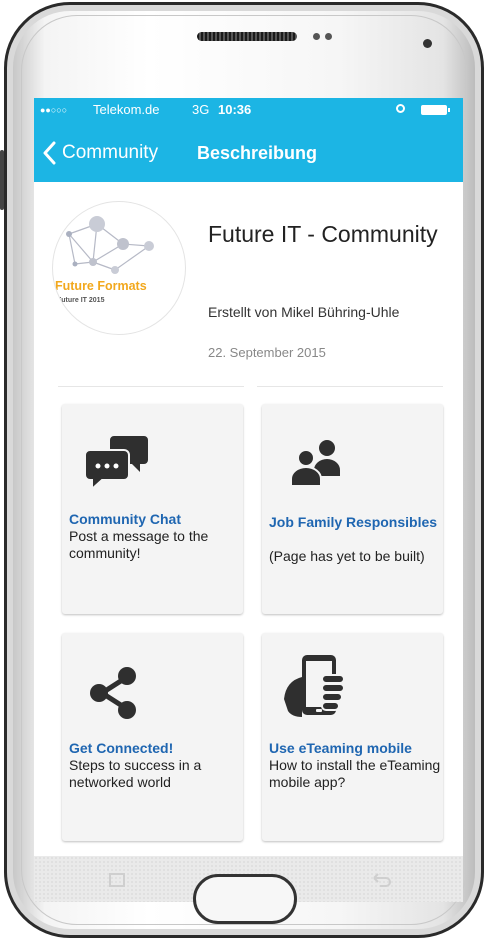 This screenshot has width=489, height=942. Describe the element at coordinates (315, 463) in the screenshot. I see `people-icon` at that location.